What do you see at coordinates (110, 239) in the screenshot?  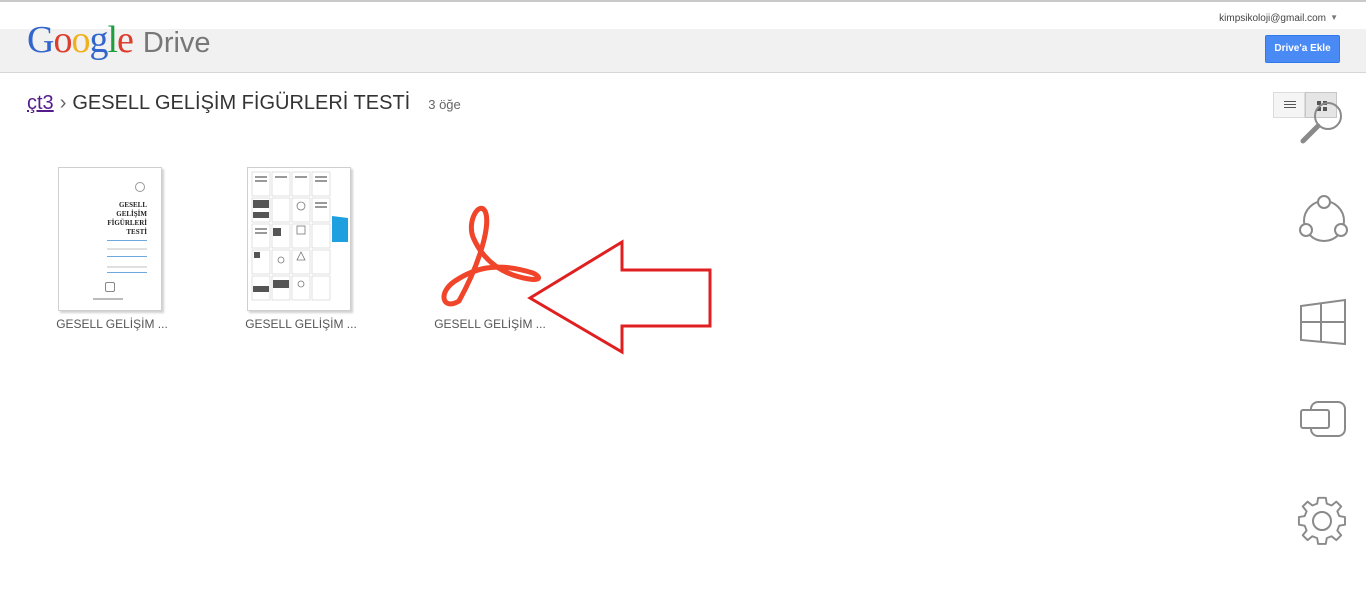 I see `file-thumbnail: GESELL GELİŞİM FİGÜRLERİ TESTİ` at bounding box center [110, 239].